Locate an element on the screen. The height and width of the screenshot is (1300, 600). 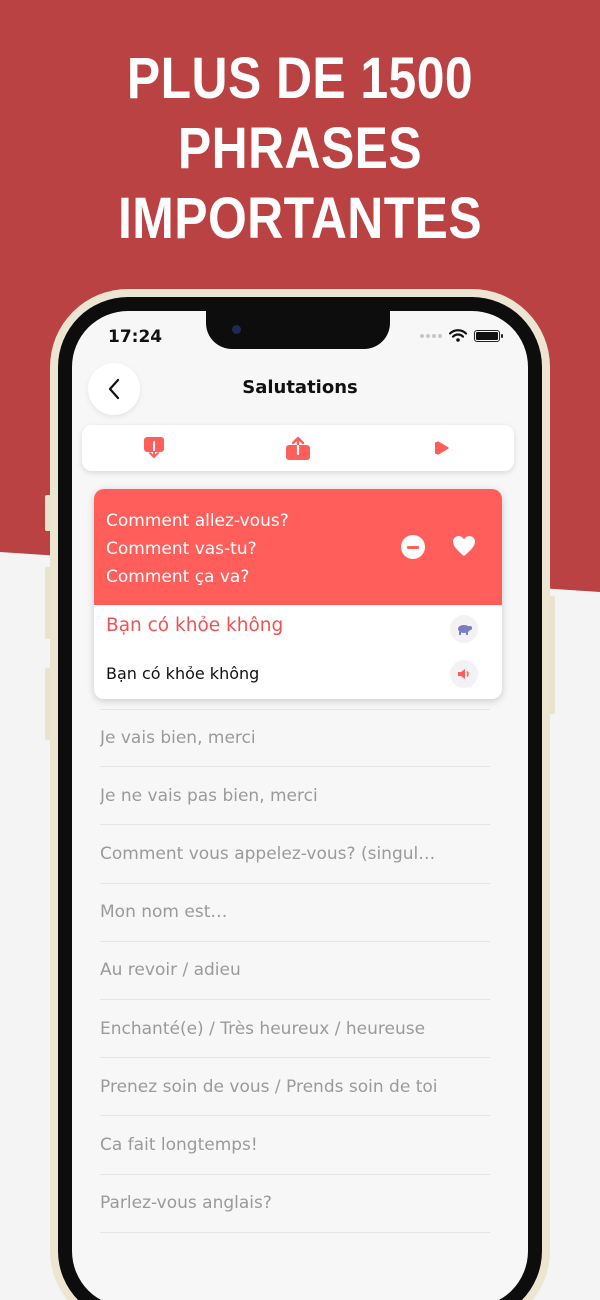
download-button is located at coordinates (154, 448).